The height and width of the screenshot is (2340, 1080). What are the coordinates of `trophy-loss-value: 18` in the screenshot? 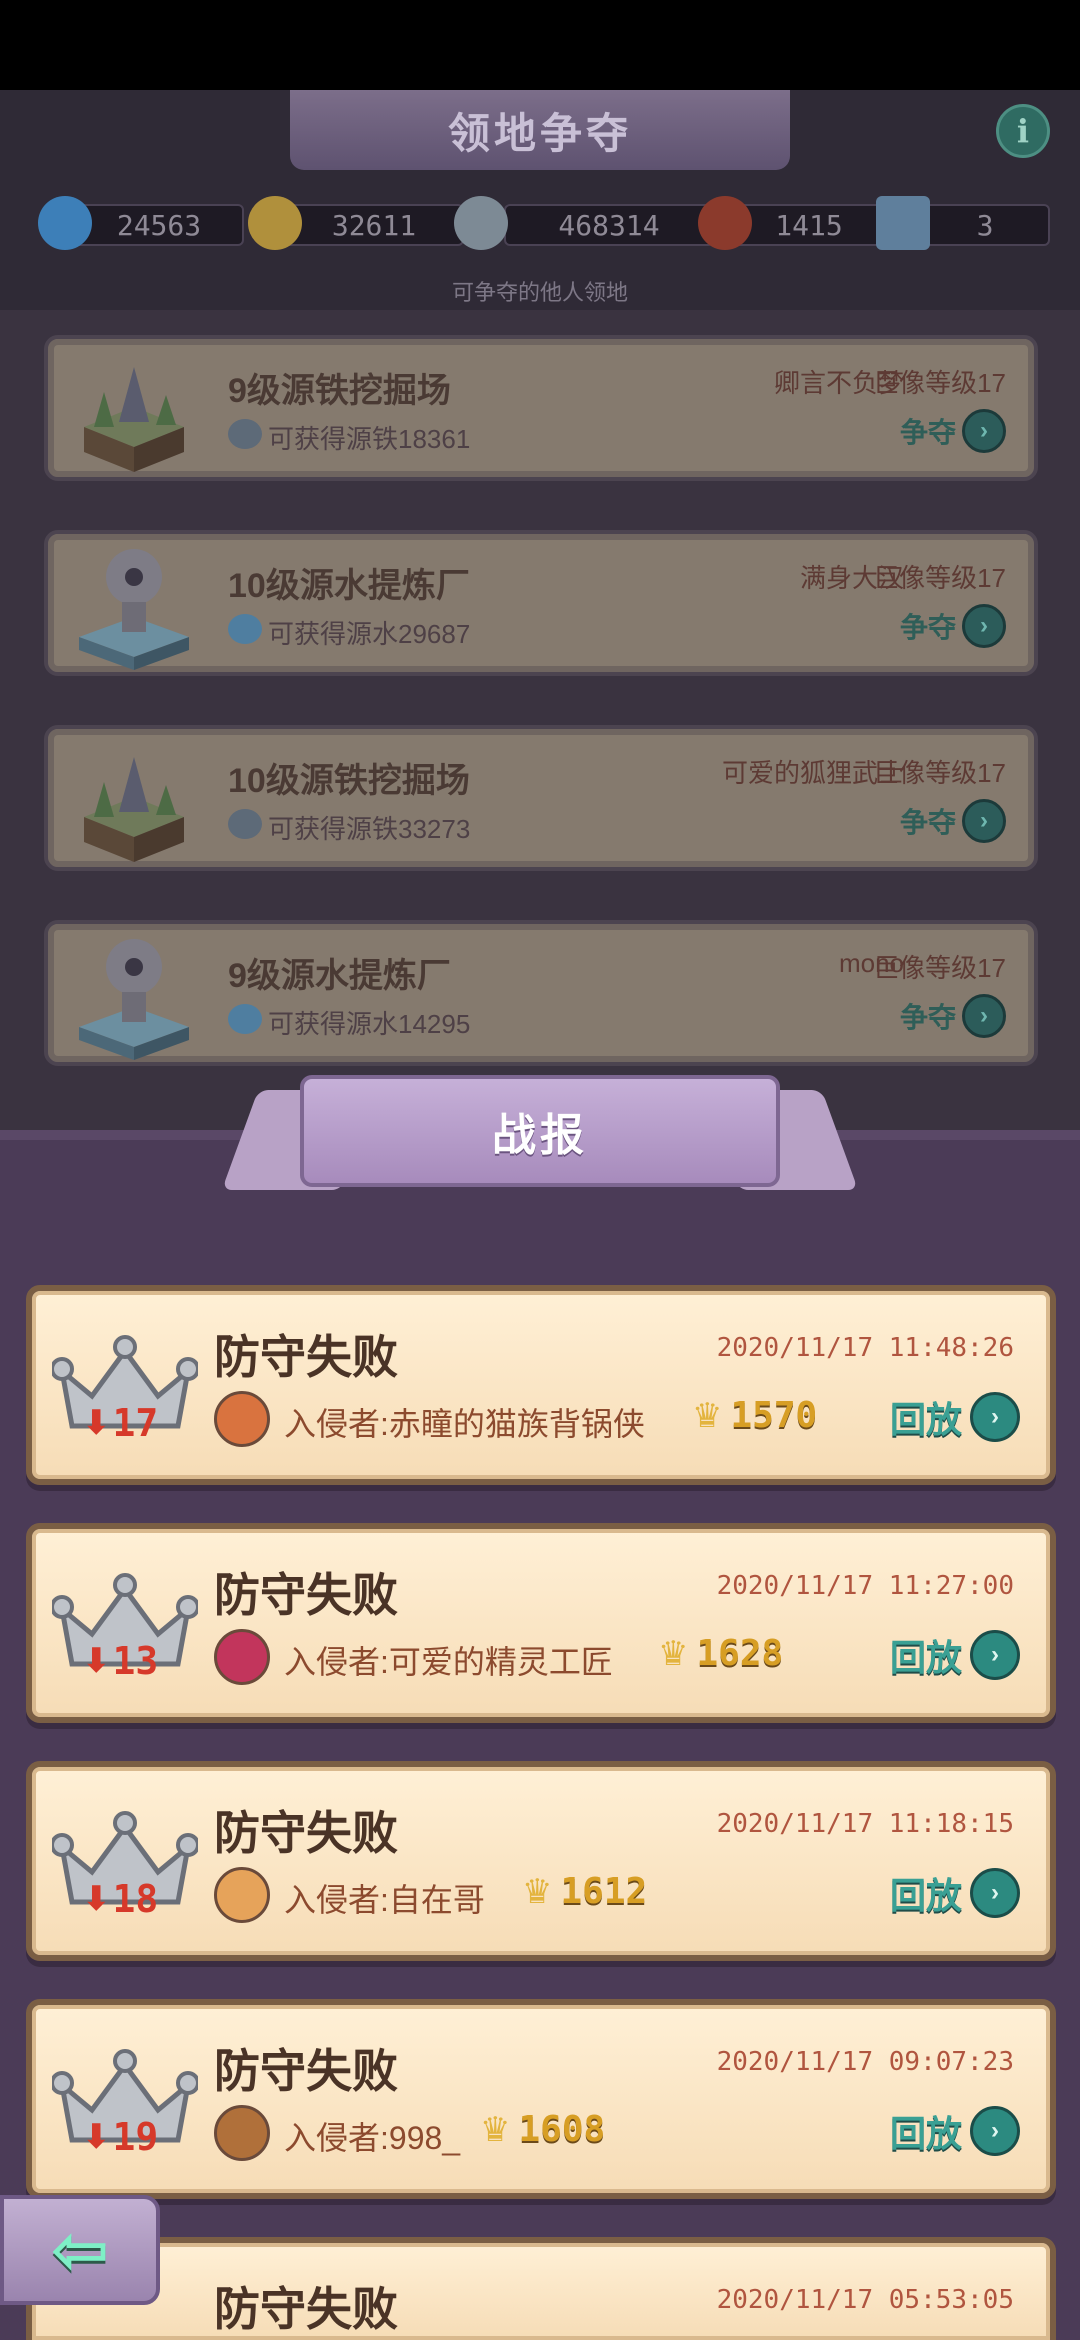 It's located at (135, 1899).